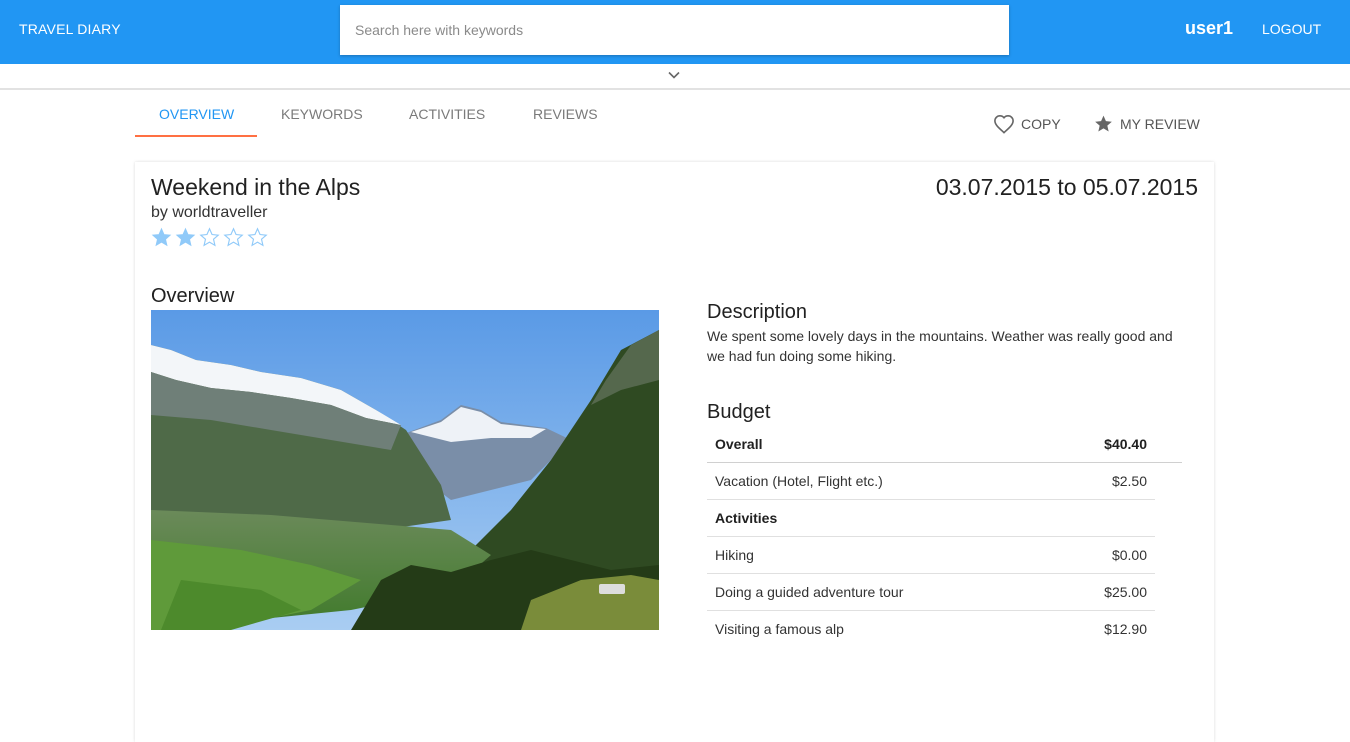 The height and width of the screenshot is (742, 1350). I want to click on tab-overview: OVERVIEW, so click(196, 114).